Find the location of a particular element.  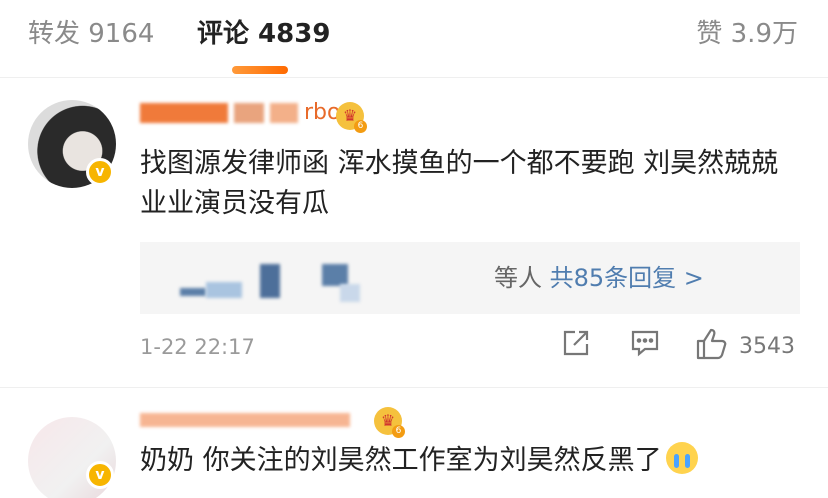

view-replies-link: 共85条回复 > is located at coordinates (627, 278).